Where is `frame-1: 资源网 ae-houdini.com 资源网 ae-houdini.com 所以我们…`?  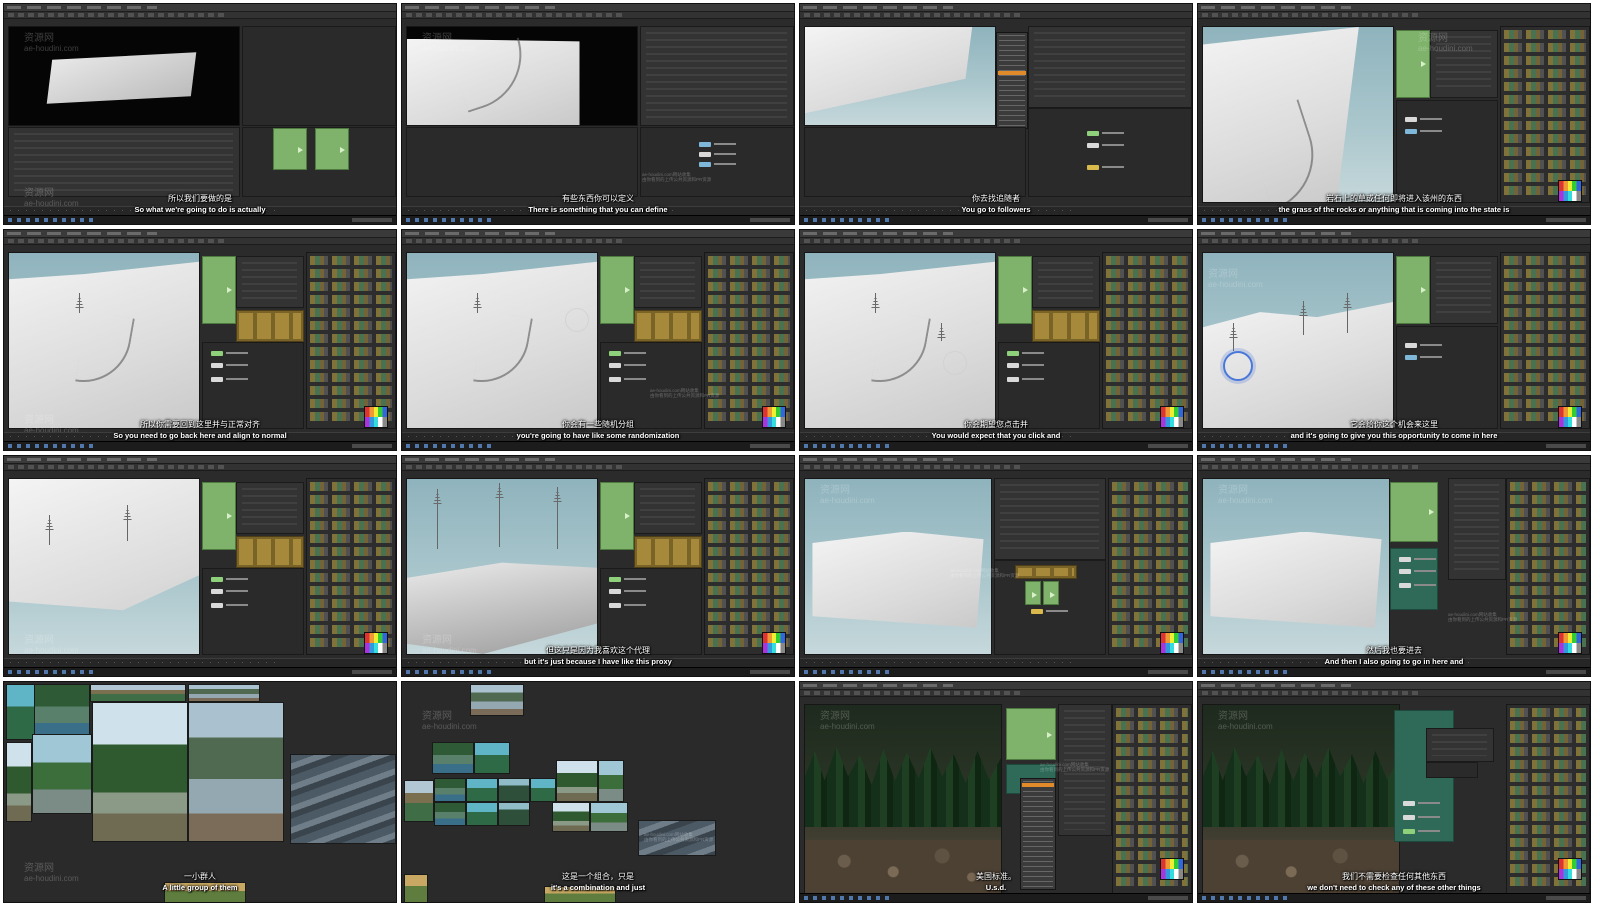
frame-1: 资源网 ae-houdini.com 资源网 ae-houdini.com 所以我们… is located at coordinates (200, 114).